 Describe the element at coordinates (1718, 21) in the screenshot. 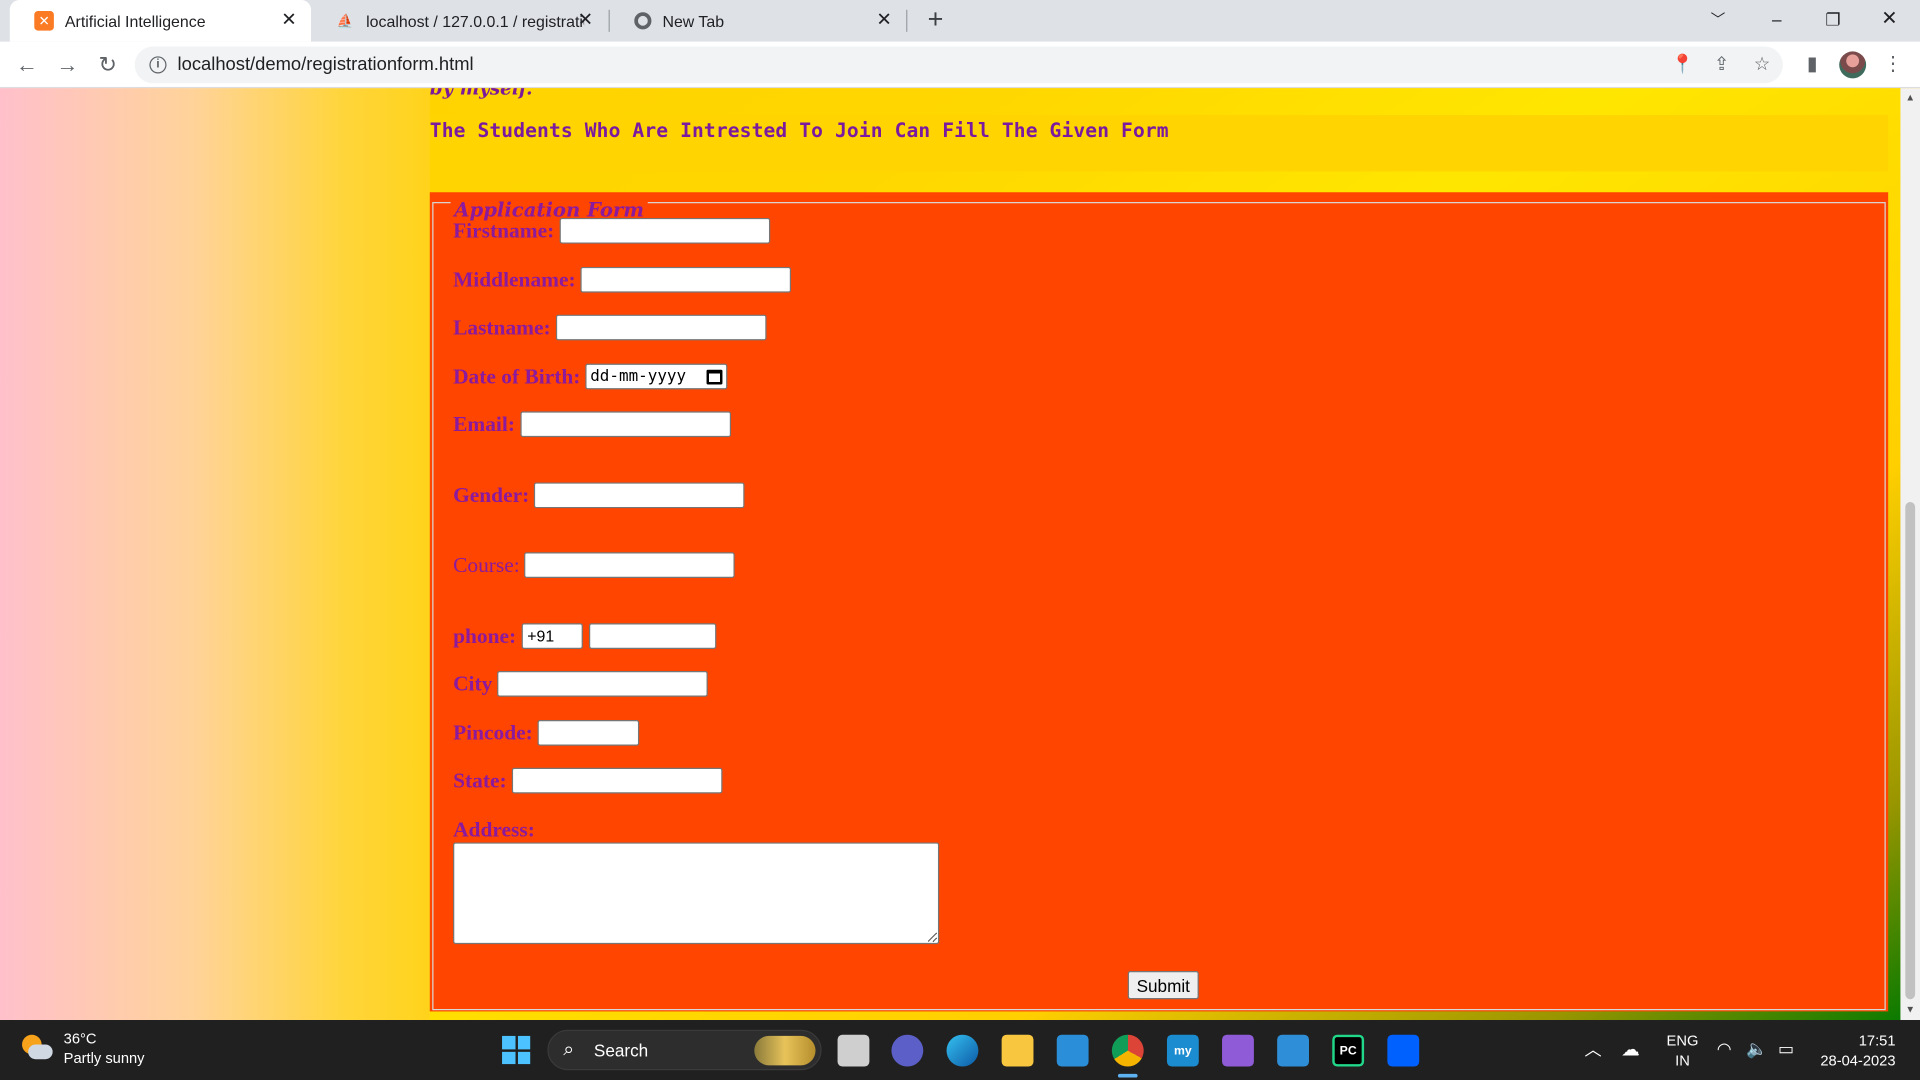

I see `tab-search-chevron-icon: ﹀` at that location.